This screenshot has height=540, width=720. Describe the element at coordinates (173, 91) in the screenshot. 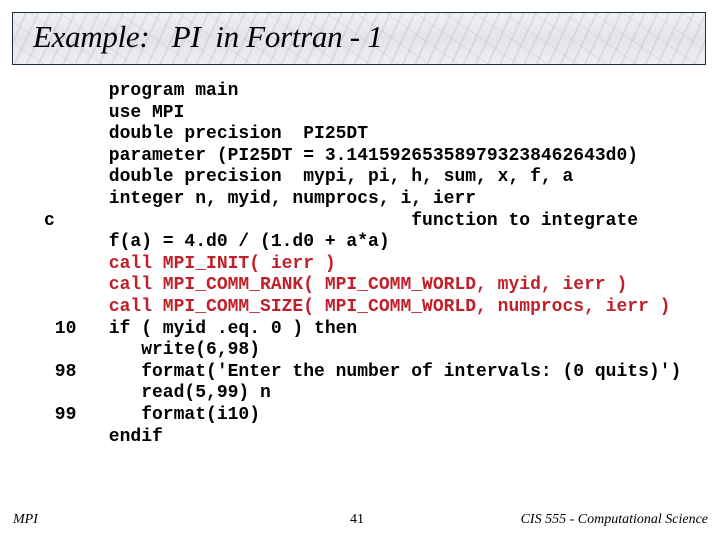

I see `code-text: program main` at that location.